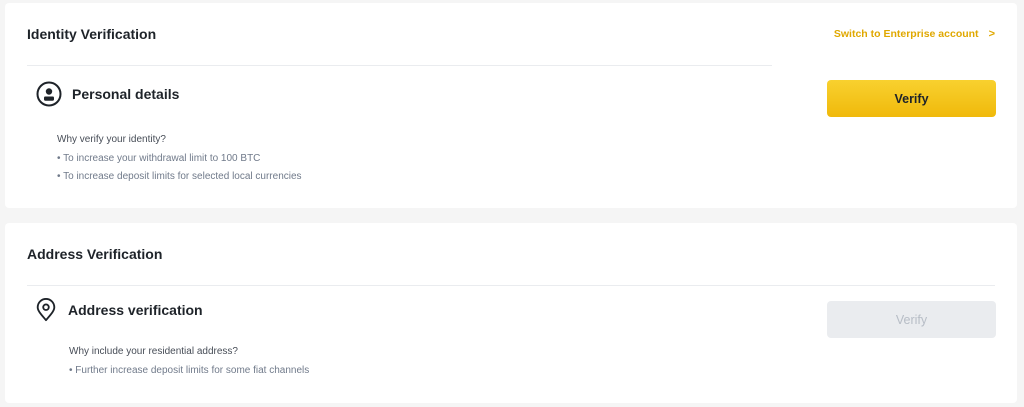 Image resolution: width=1024 pixels, height=407 pixels. Describe the element at coordinates (111, 139) in the screenshot. I see `identity-why-question: Why verify your identity?` at that location.